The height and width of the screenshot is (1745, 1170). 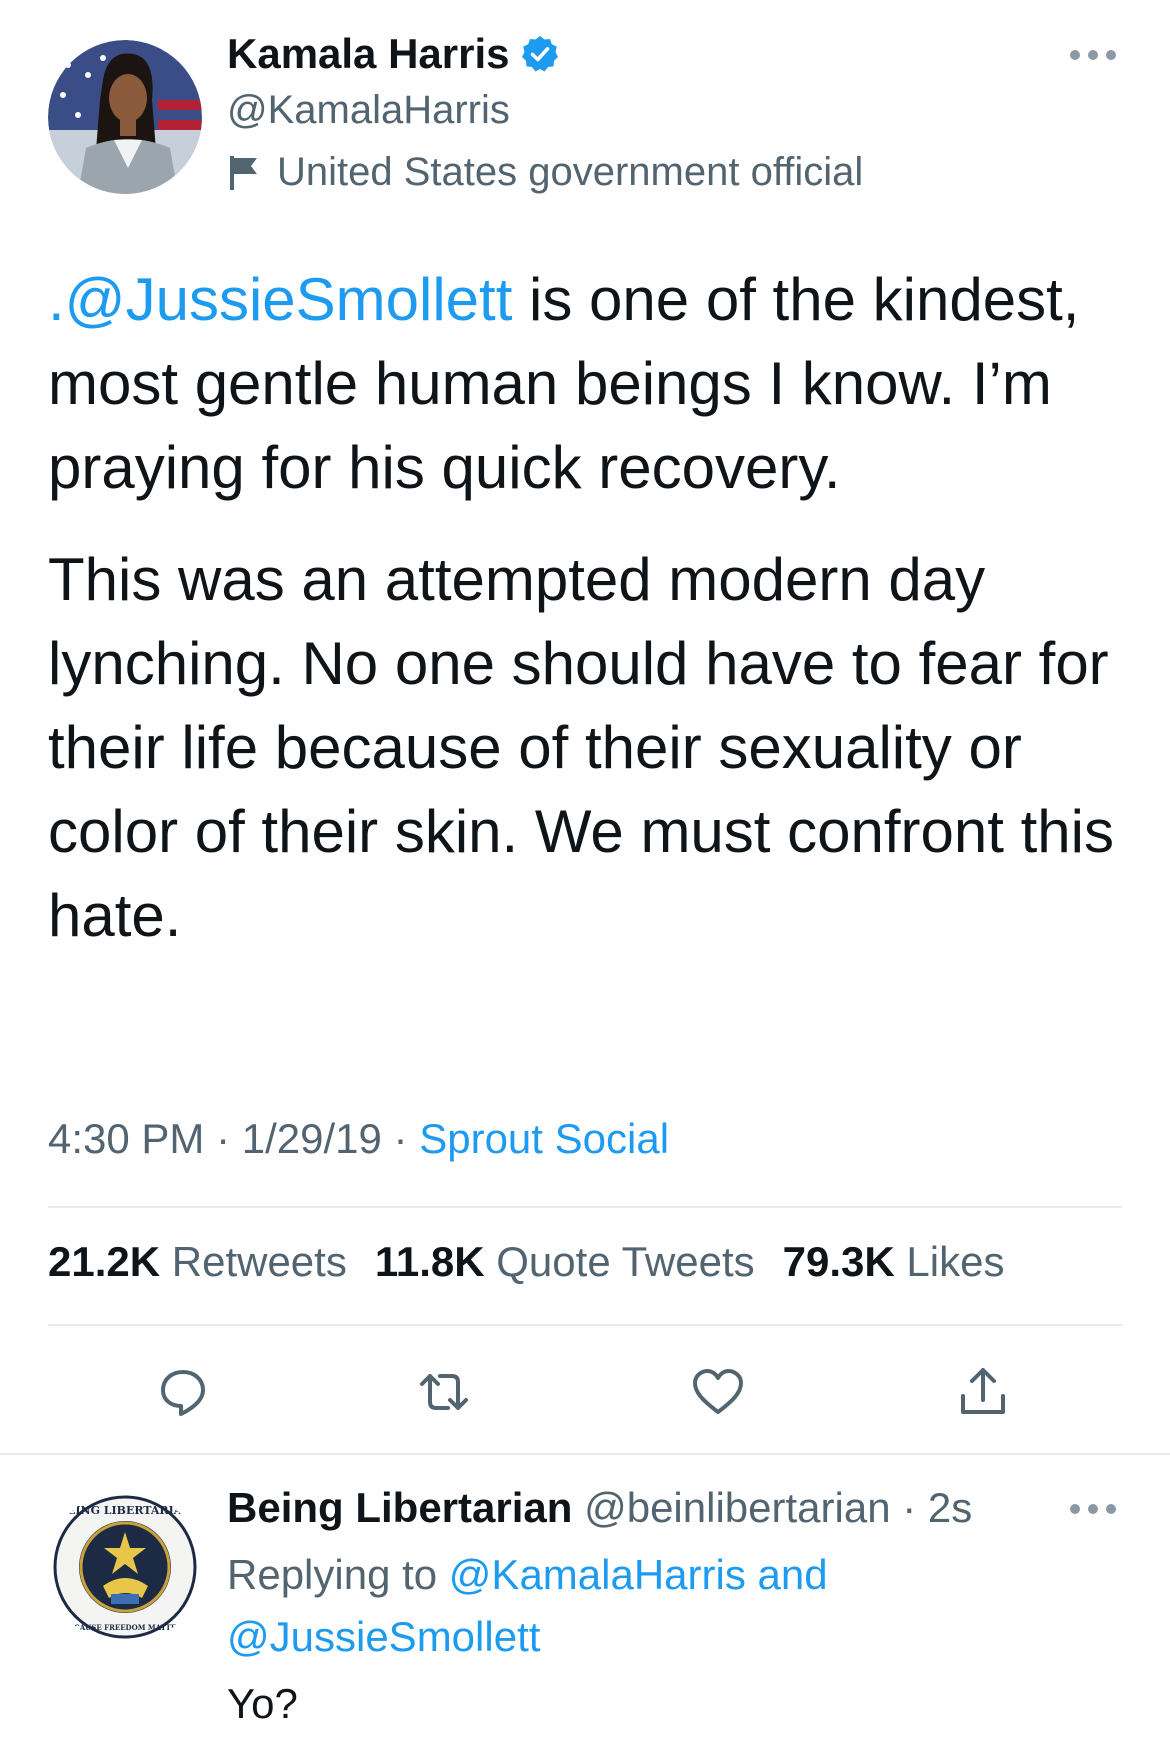 What do you see at coordinates (104, 1261) in the screenshot?
I see `retweets-count: 21.2K` at bounding box center [104, 1261].